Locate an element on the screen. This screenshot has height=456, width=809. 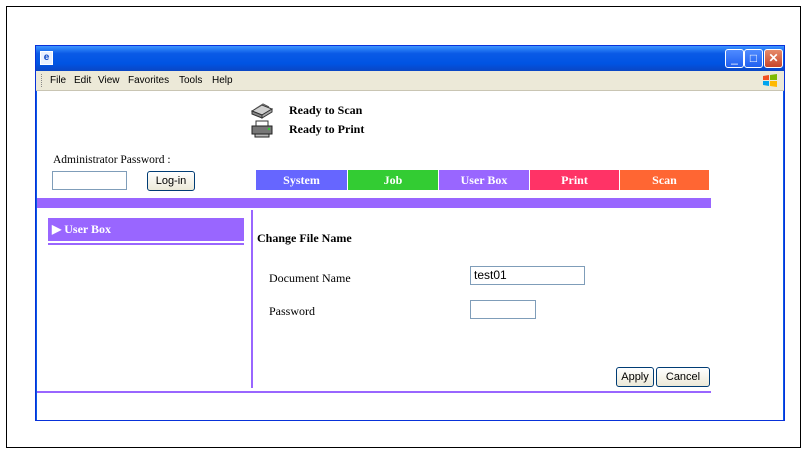
menu-bar: File Edit View Favorites Tools Help is located at coordinates (410, 81).